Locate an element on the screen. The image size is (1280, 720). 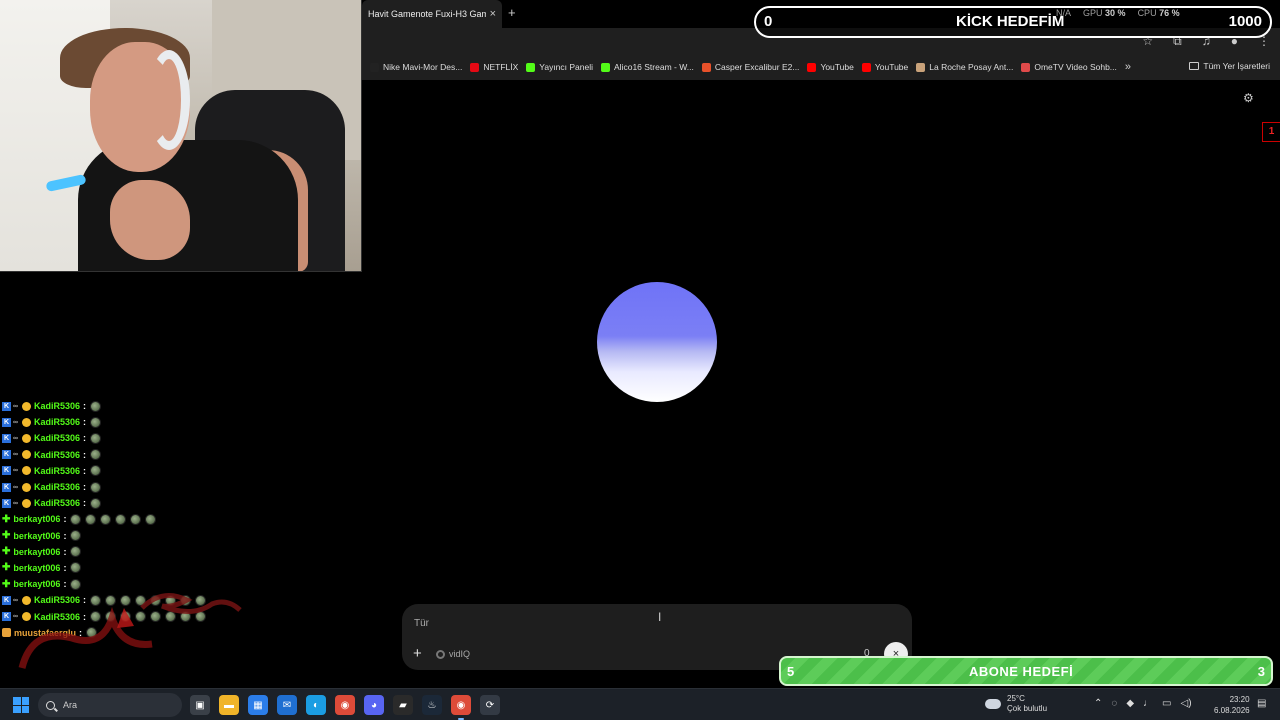
bookmarks-more-icon: » is located at coordinates (1128, 67).